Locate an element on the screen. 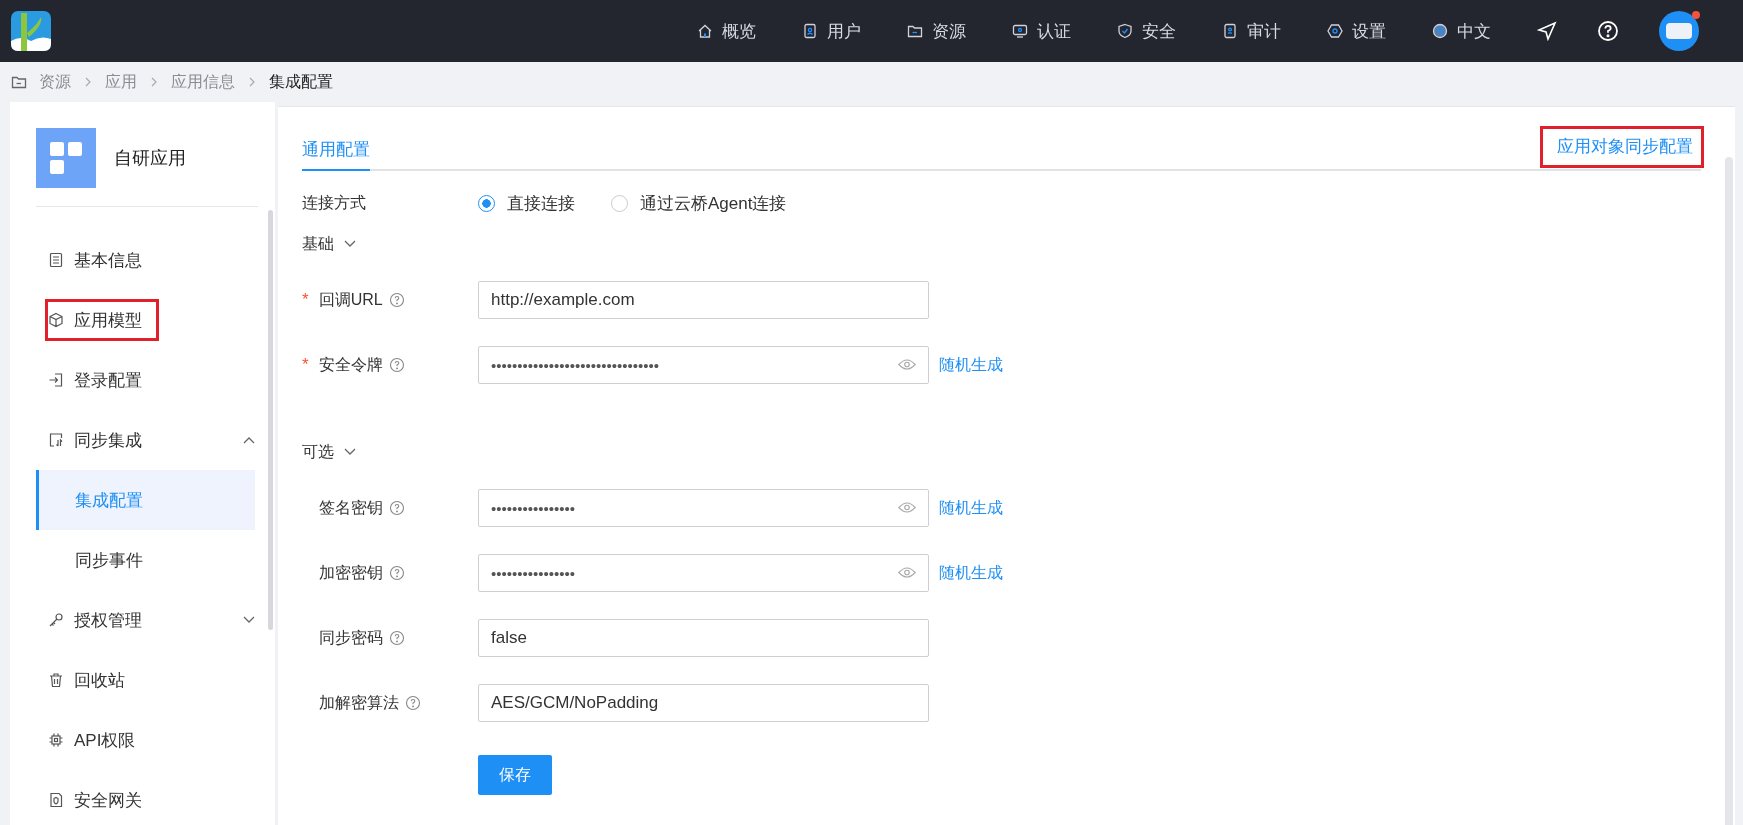 Image resolution: width=1743 pixels, height=825 pixels. nav-item: 资源 is located at coordinates (936, 31).